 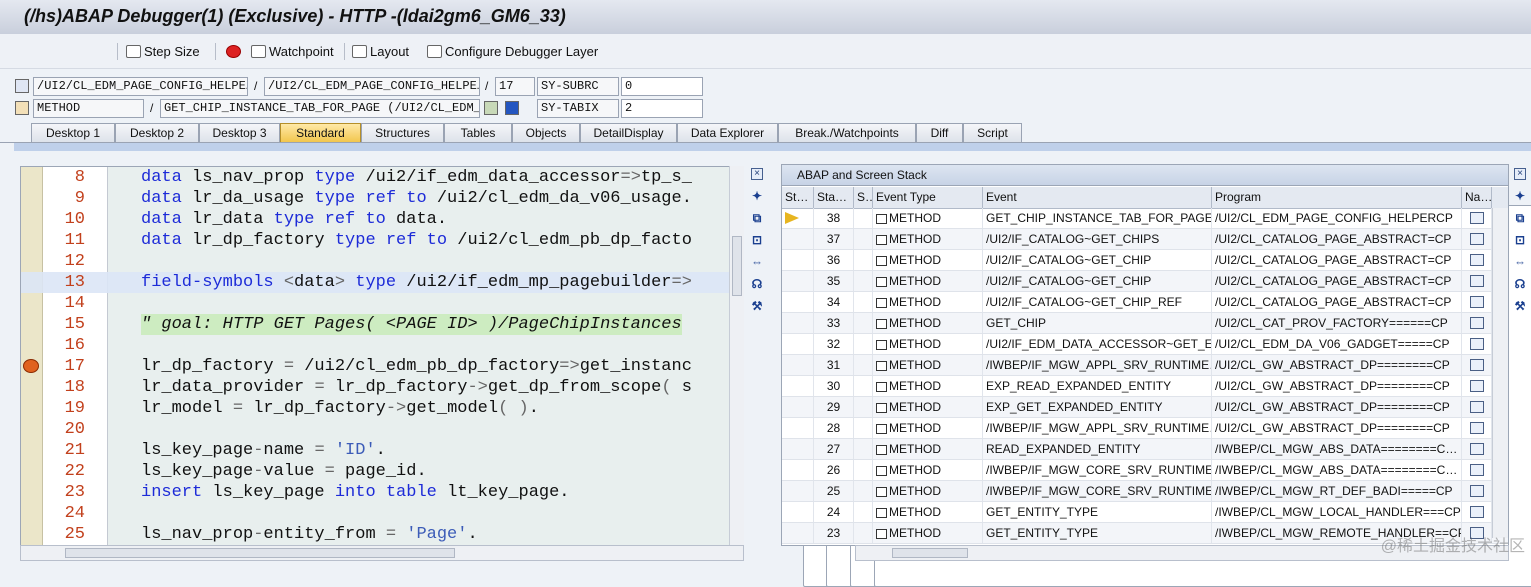 I want to click on code-line: 12, so click(x=382, y=261).